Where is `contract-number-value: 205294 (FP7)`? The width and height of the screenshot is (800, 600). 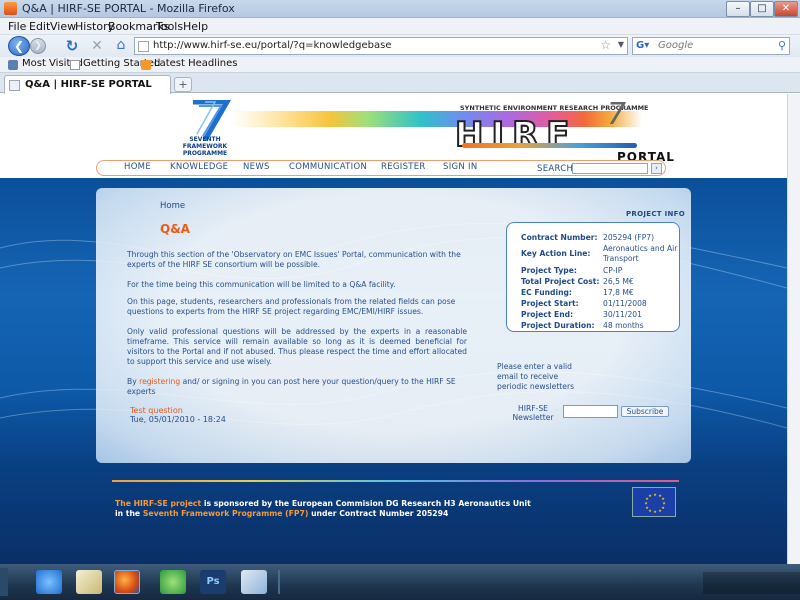
contract-number-value: 205294 (FP7) is located at coordinates (629, 237).